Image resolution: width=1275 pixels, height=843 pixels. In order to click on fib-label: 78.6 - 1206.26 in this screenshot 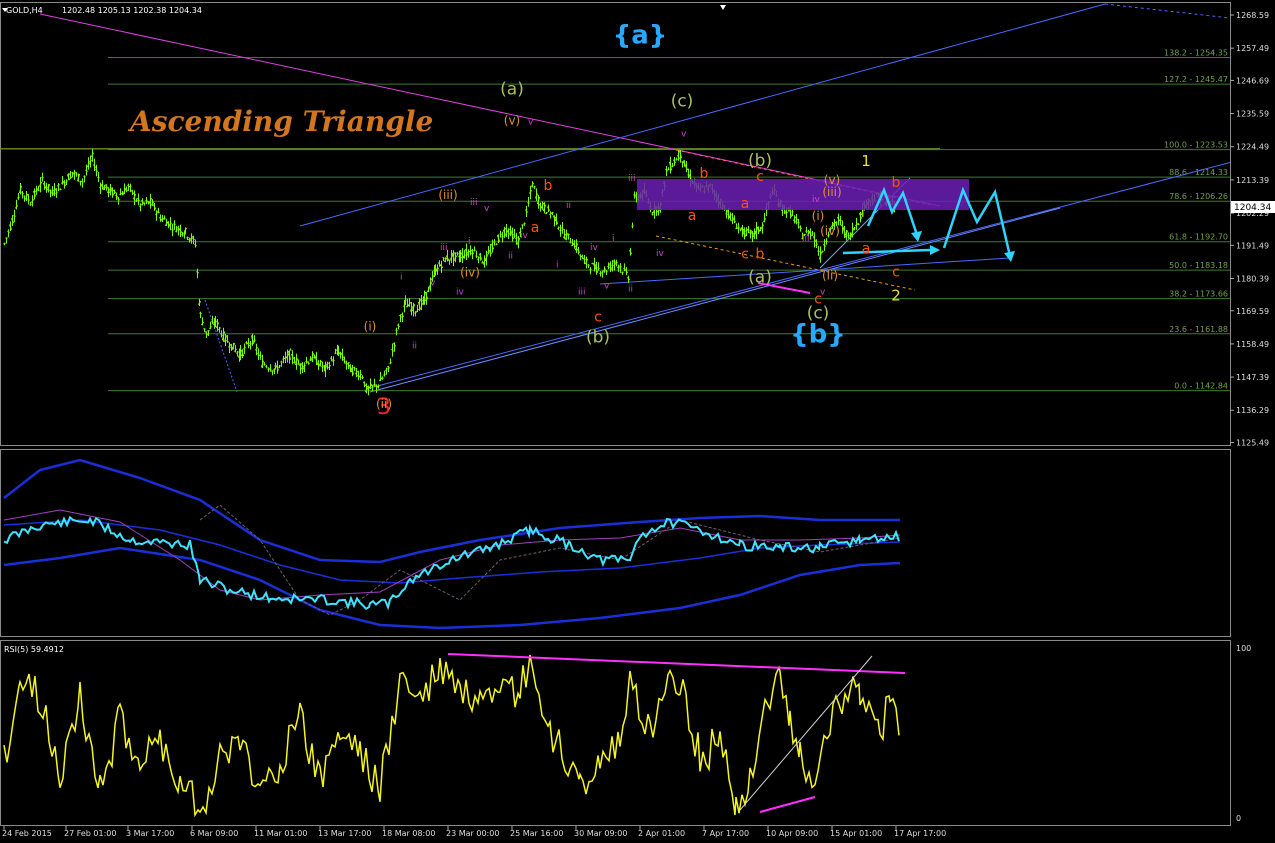, I will do `click(1198, 196)`.